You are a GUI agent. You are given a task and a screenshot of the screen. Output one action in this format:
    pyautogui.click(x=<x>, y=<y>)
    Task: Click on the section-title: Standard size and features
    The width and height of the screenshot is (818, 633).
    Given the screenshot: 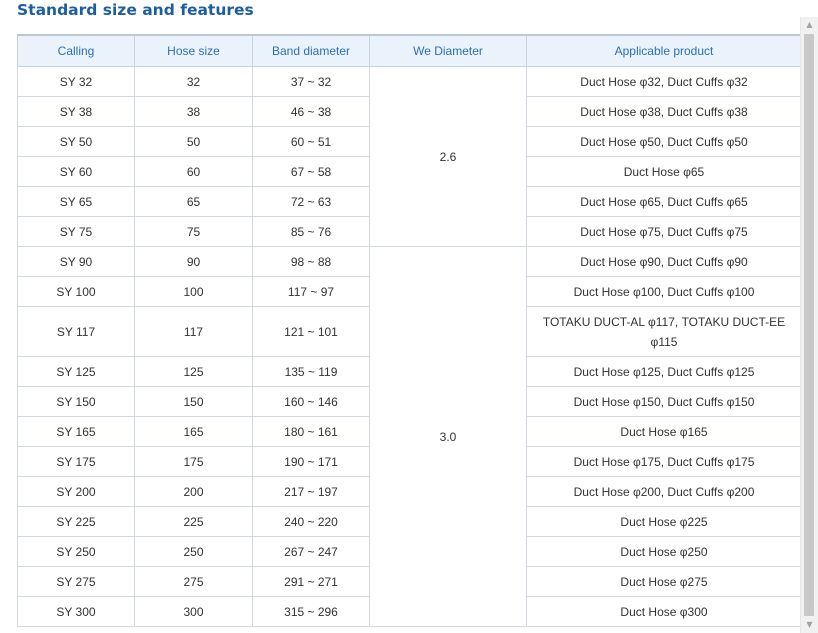 What is the action you would take?
    pyautogui.click(x=135, y=10)
    